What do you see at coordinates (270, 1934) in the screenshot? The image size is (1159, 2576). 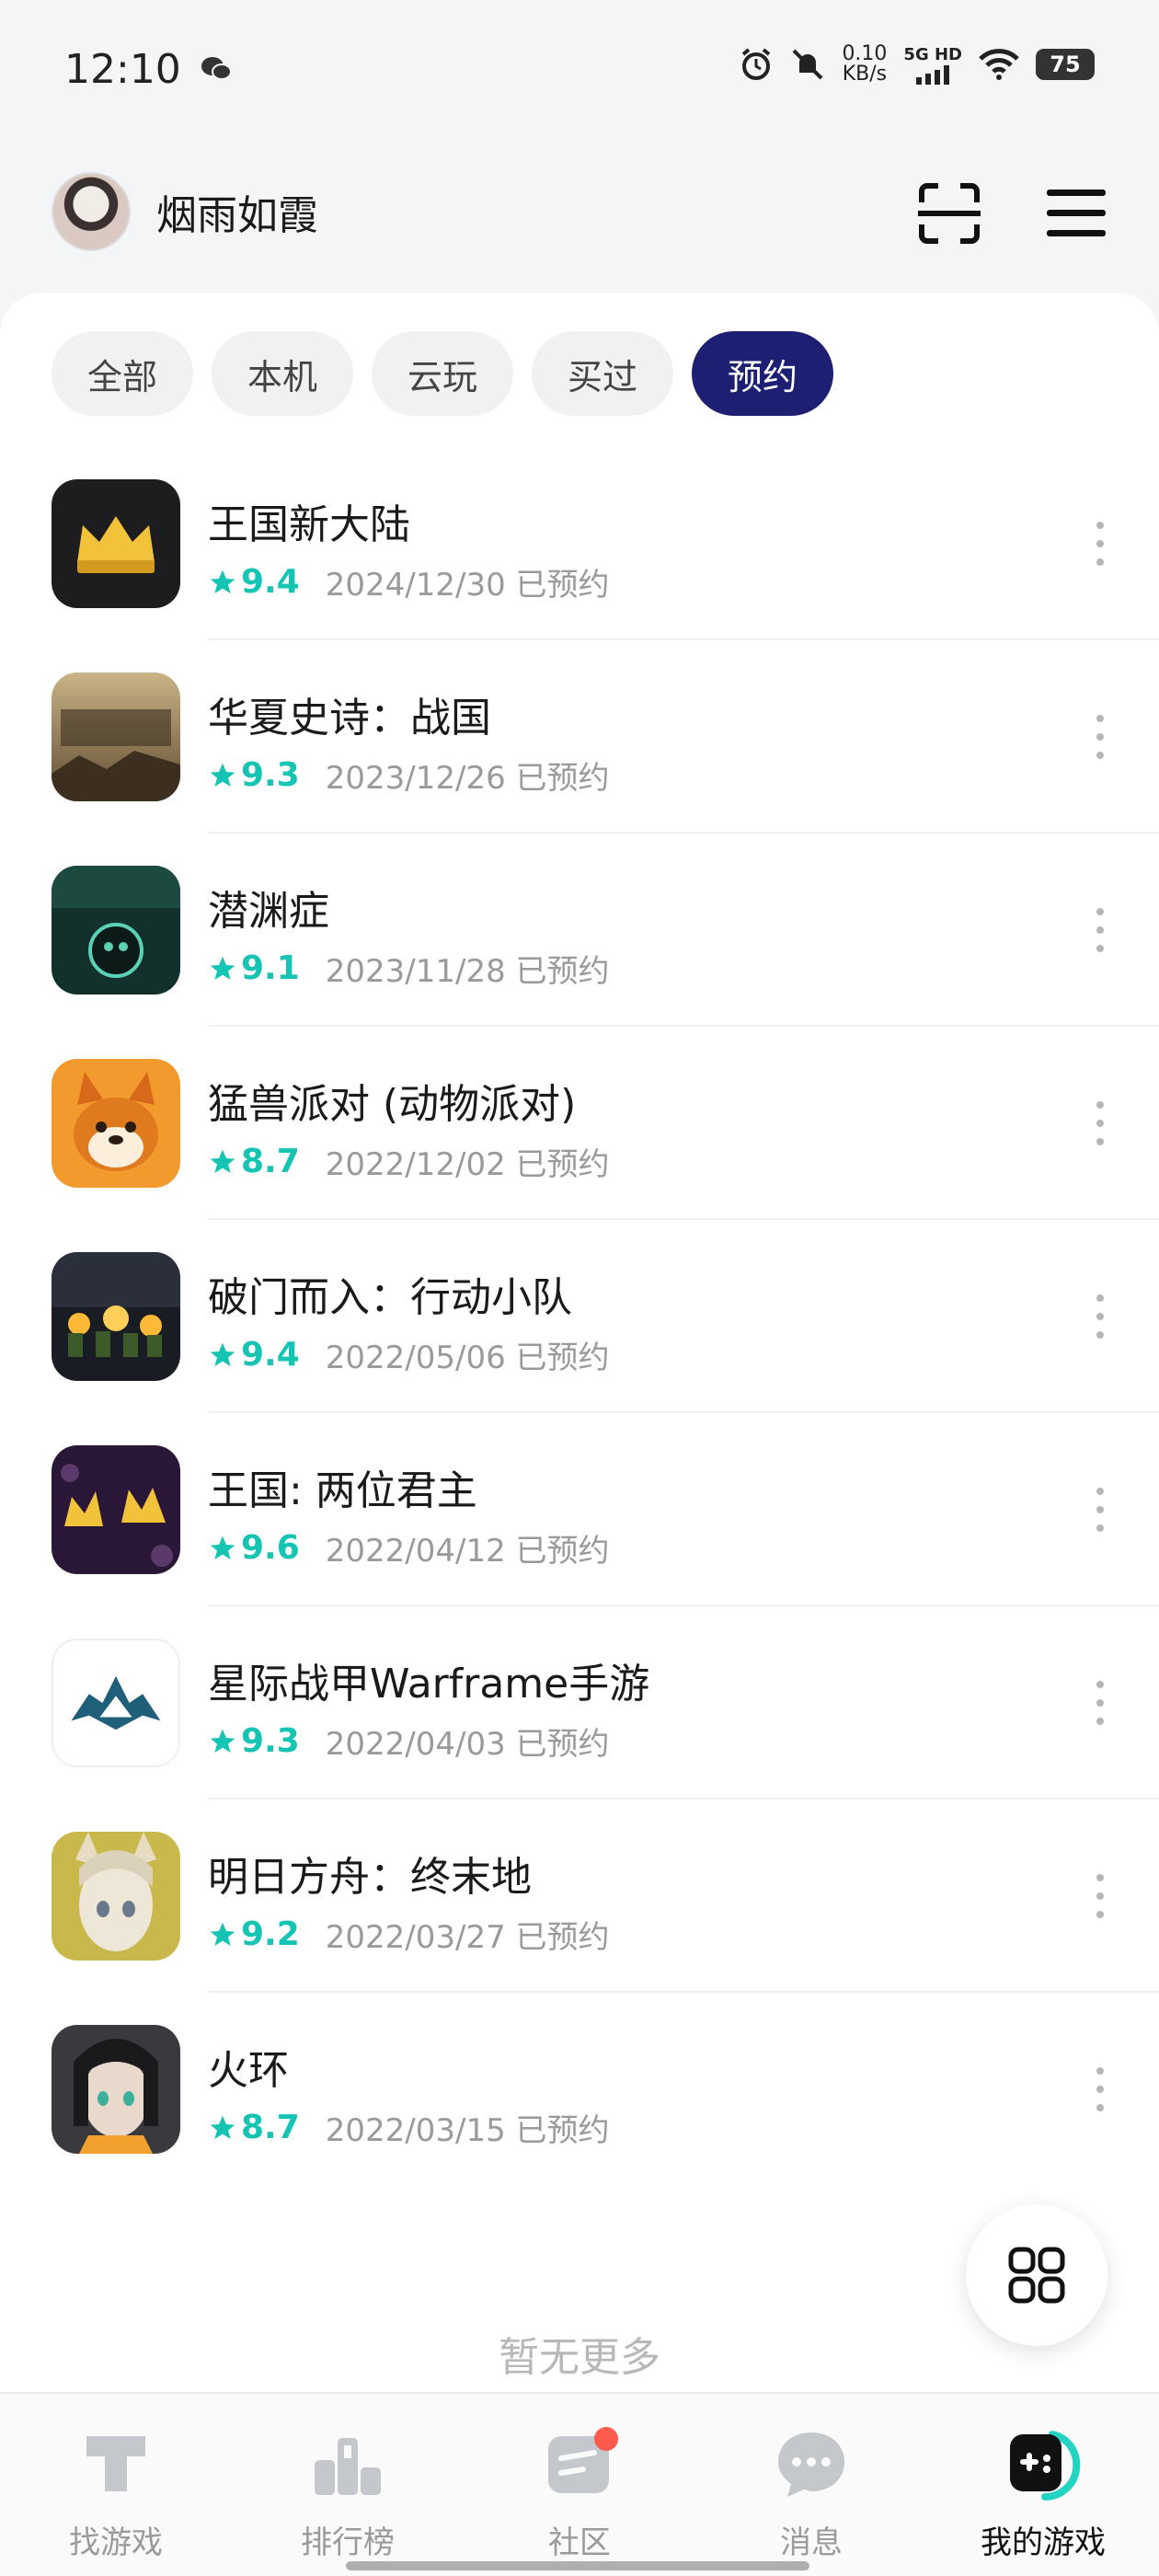 I see `game-score: 9.2` at bounding box center [270, 1934].